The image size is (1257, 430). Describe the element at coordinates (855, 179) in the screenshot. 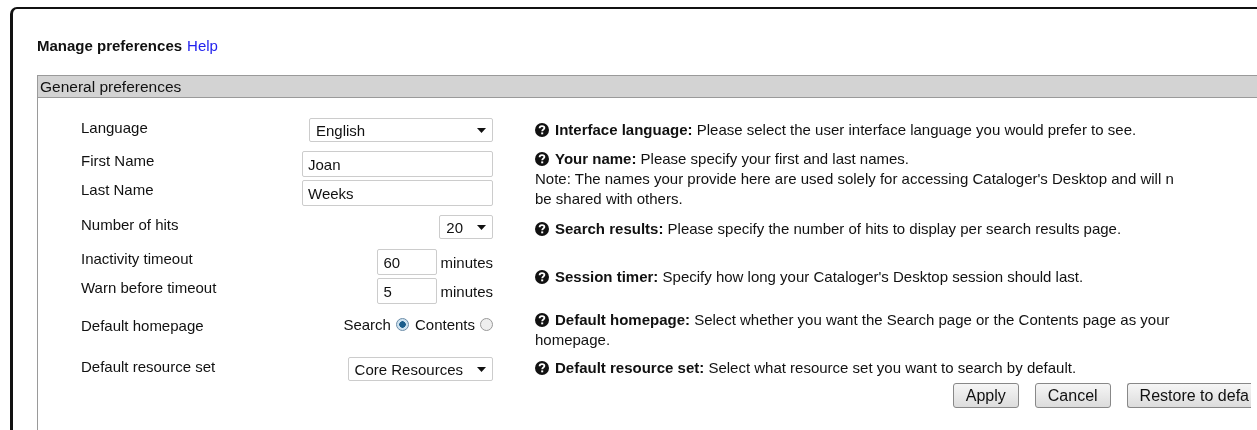

I see `note-text: Note: The names your provide here are used solely for accessing Cataloger's Desktop and will n` at that location.